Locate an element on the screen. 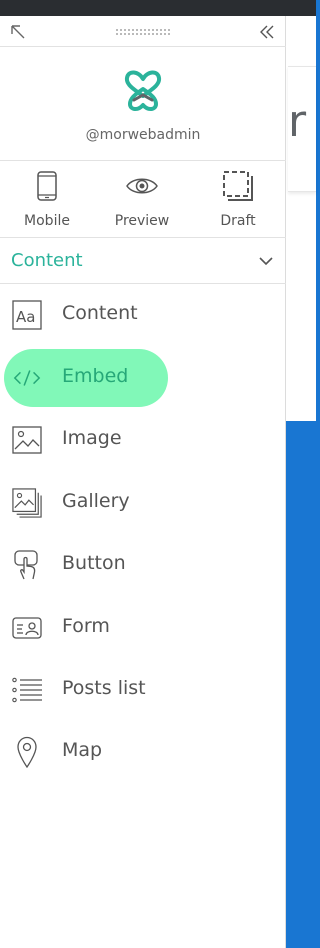 This screenshot has height=948, width=320. widget-embed-label: Embed is located at coordinates (95, 376).